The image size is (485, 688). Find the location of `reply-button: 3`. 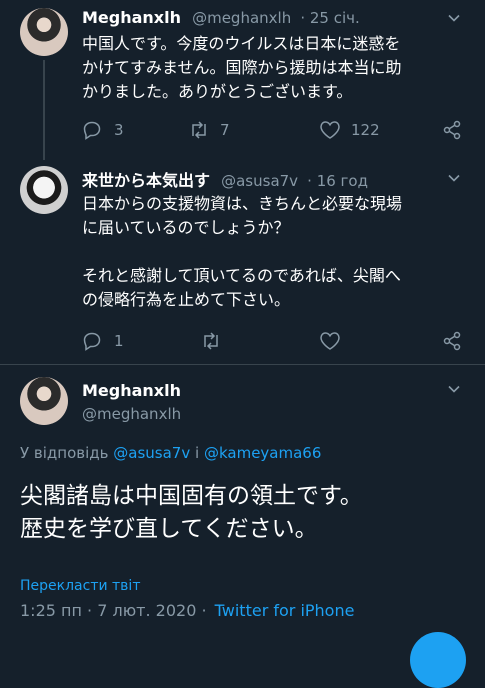

reply-button: 3 is located at coordinates (103, 130).